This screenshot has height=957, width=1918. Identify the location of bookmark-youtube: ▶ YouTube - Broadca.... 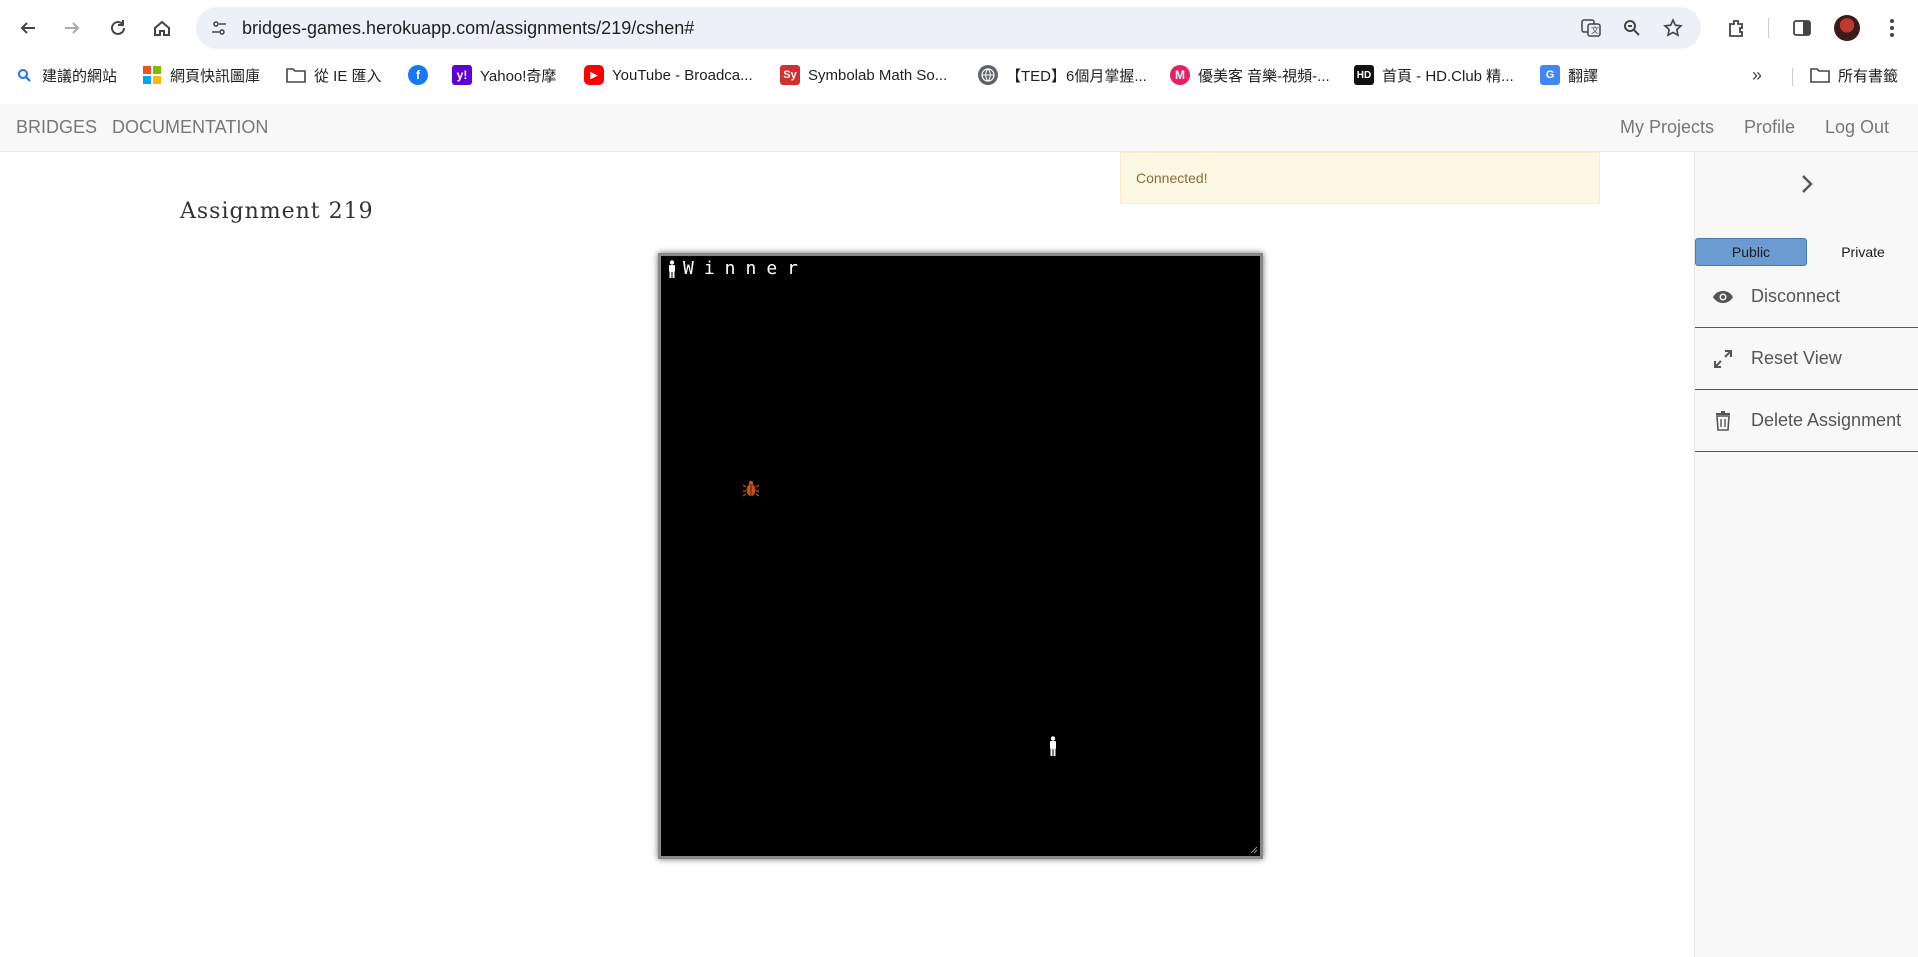
(668, 75).